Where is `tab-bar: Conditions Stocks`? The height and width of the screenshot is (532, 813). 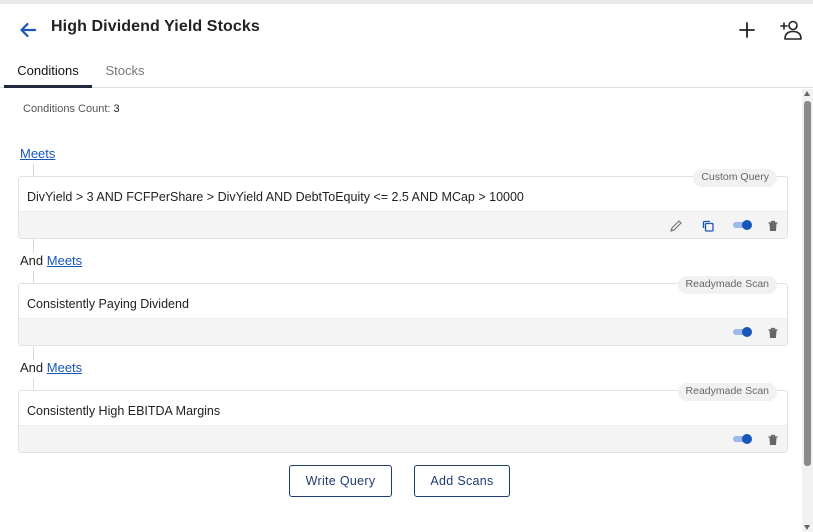
tab-bar: Conditions Stocks is located at coordinates (406, 71).